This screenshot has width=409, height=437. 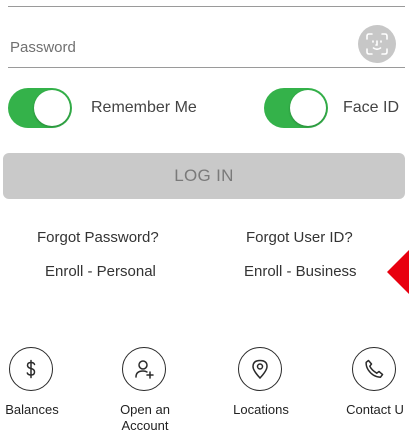 What do you see at coordinates (144, 107) in the screenshot?
I see `remember-me-label: Remember Me` at bounding box center [144, 107].